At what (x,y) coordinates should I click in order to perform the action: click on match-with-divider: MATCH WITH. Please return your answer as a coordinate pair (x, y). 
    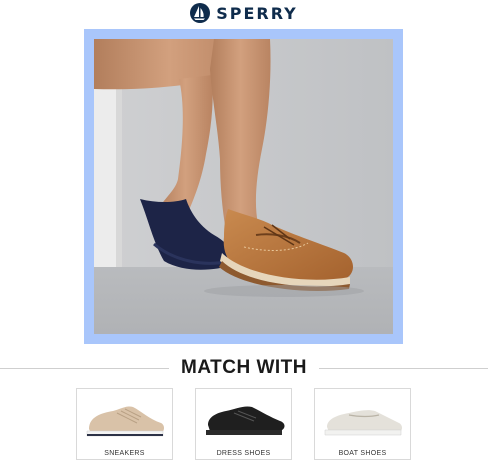
    Looking at the image, I should click on (244, 368).